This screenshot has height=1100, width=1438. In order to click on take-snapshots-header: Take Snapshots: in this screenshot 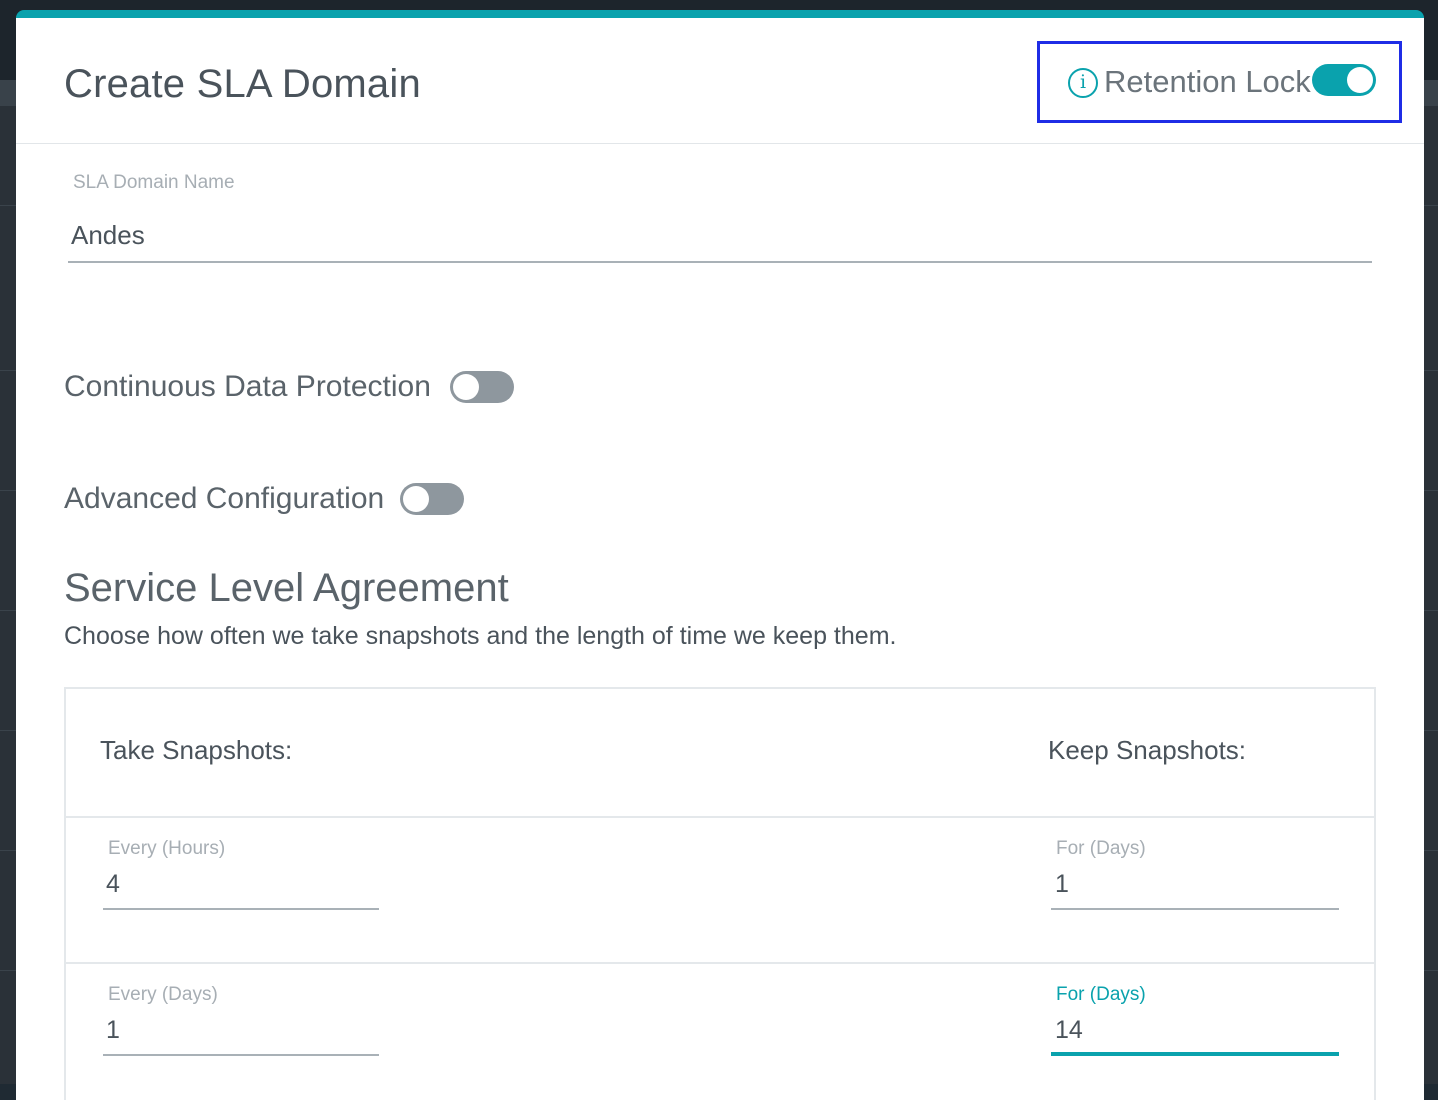, I will do `click(196, 750)`.